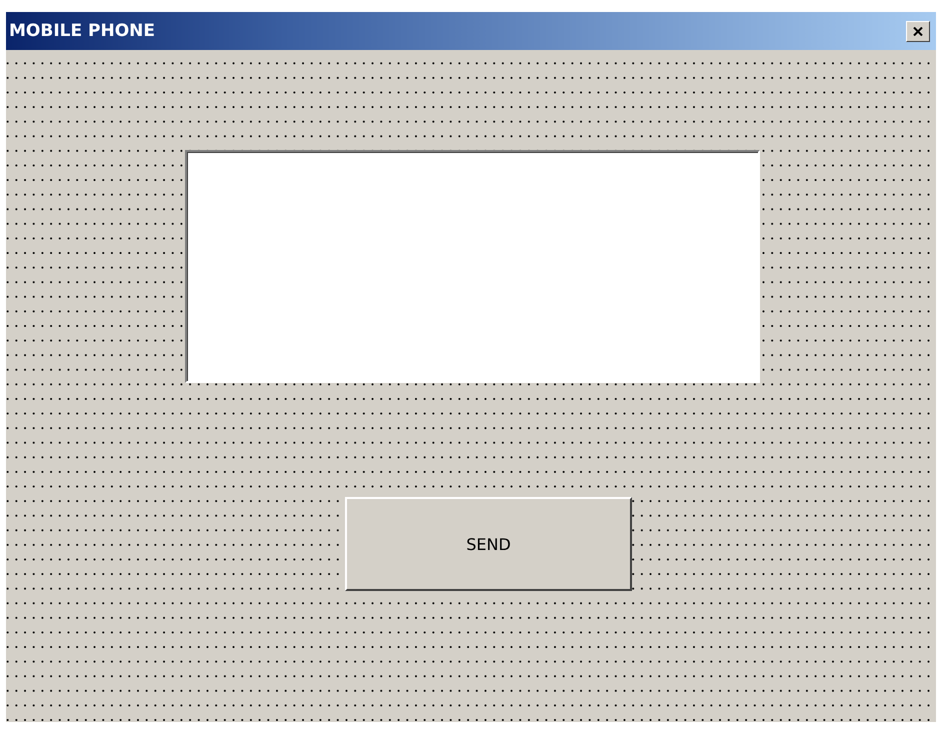 Image resolution: width=942 pixels, height=732 pixels. I want to click on close-icon, so click(918, 31).